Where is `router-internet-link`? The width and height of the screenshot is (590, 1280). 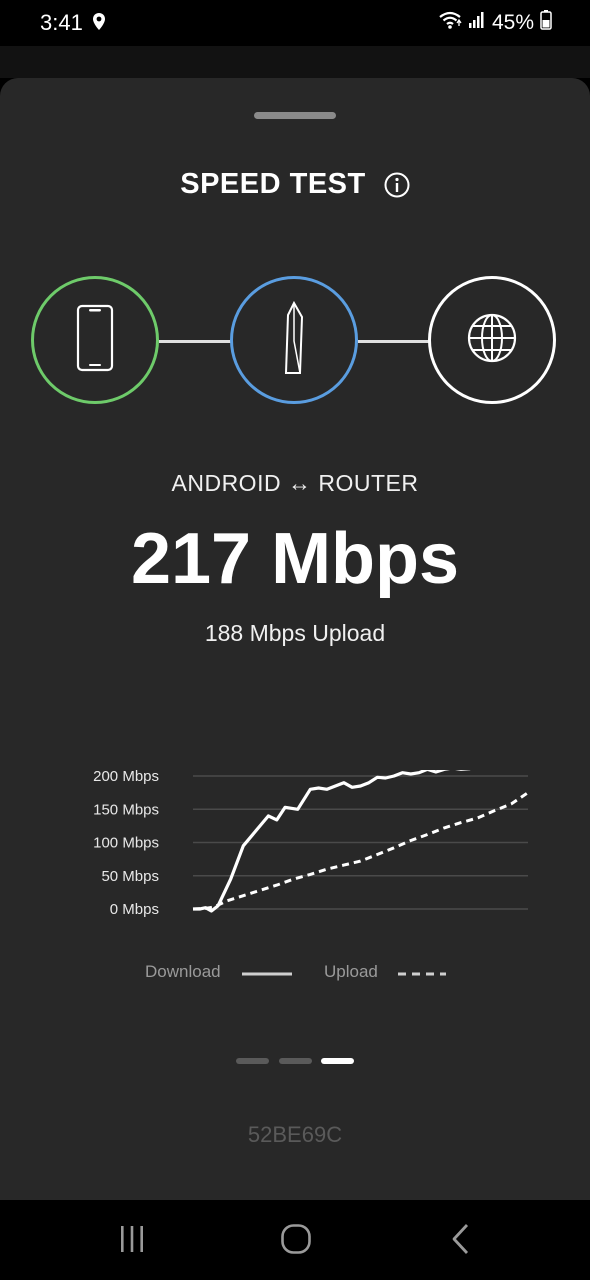
router-internet-link is located at coordinates (394, 341).